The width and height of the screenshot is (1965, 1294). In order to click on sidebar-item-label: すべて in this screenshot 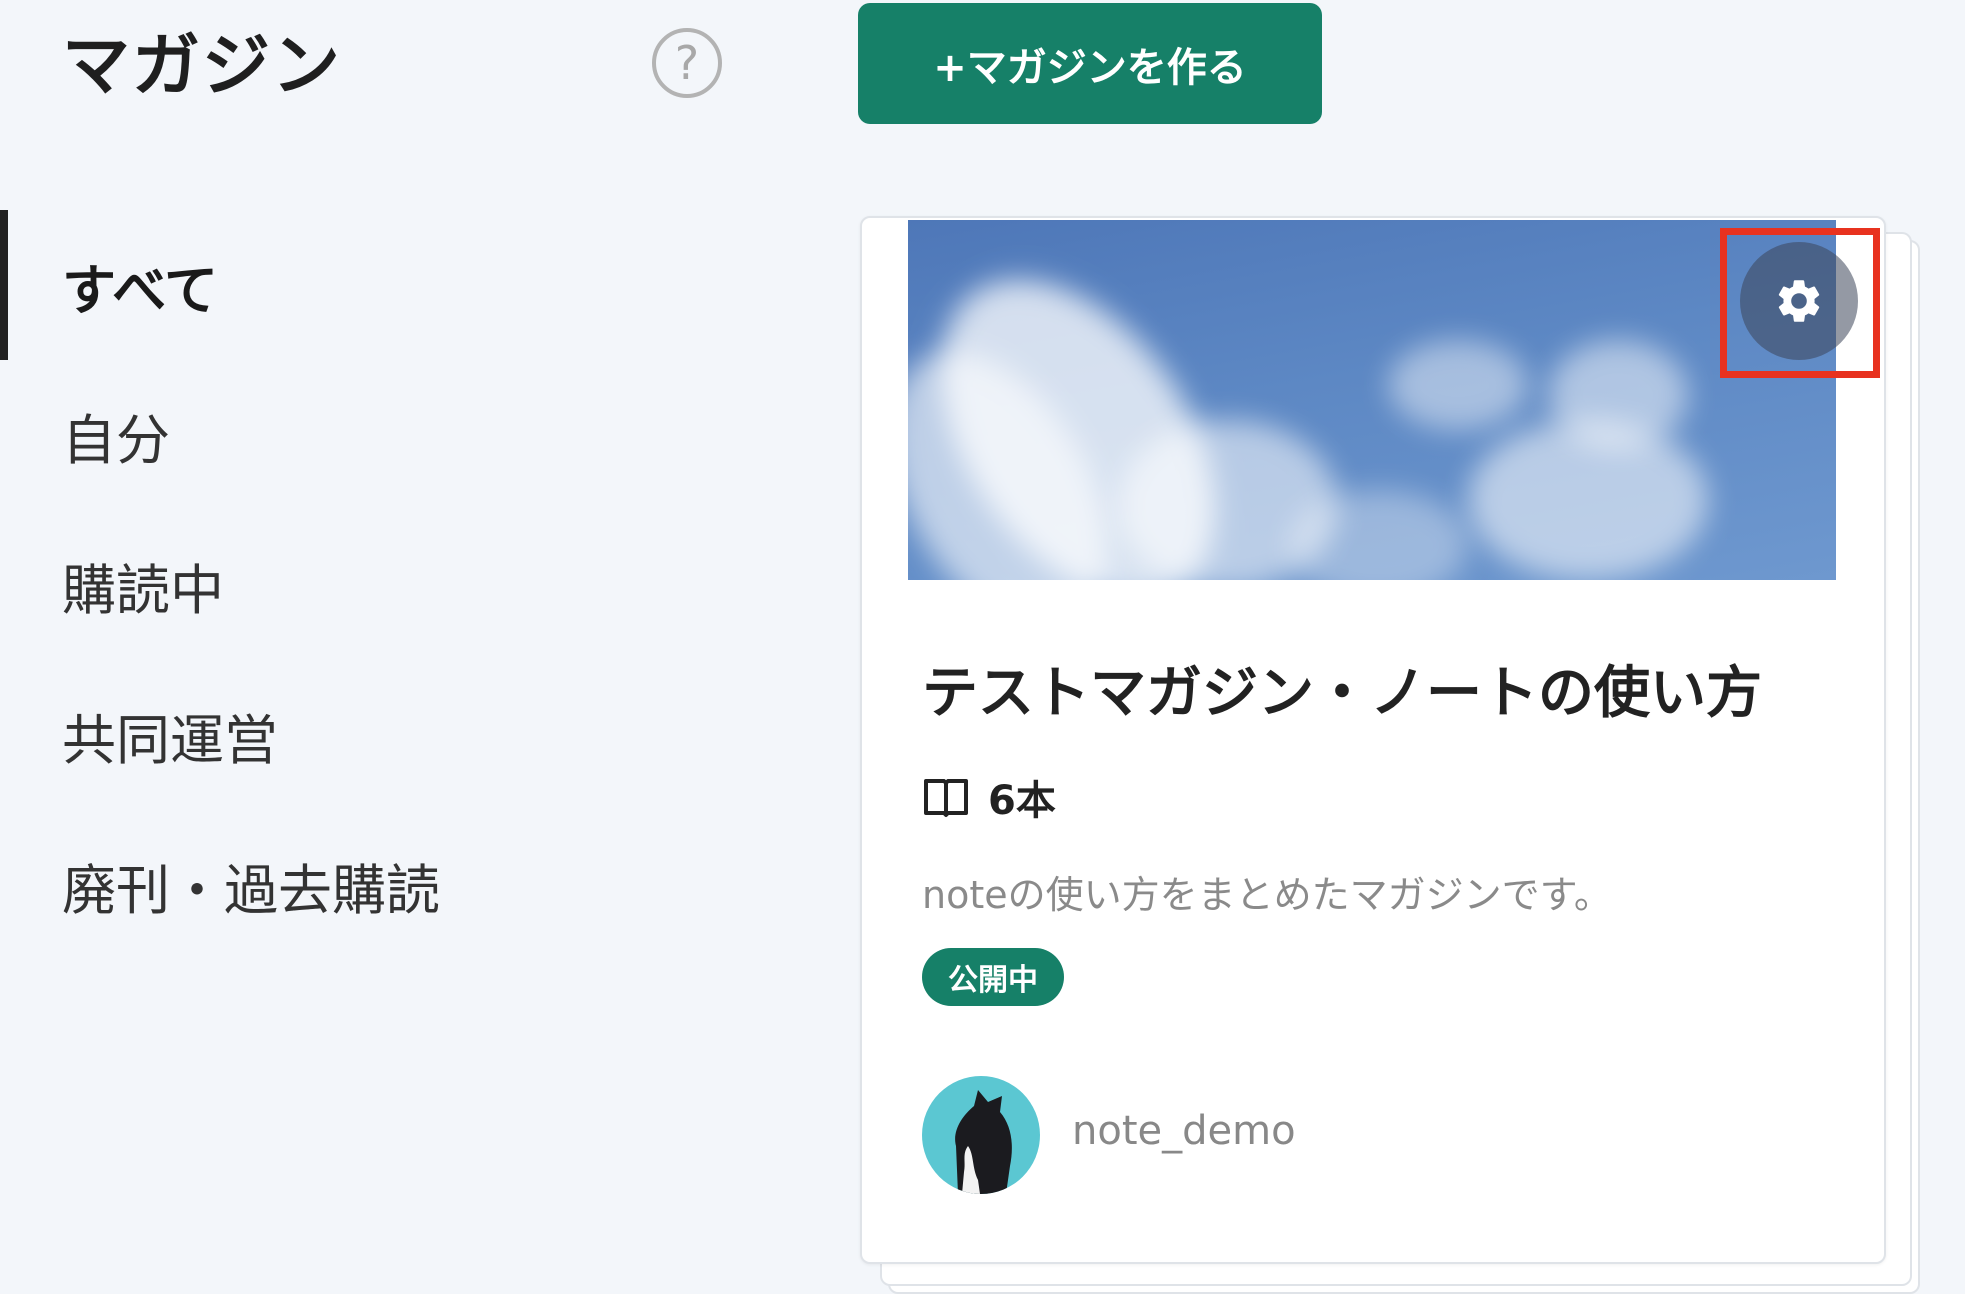, I will do `click(140, 290)`.